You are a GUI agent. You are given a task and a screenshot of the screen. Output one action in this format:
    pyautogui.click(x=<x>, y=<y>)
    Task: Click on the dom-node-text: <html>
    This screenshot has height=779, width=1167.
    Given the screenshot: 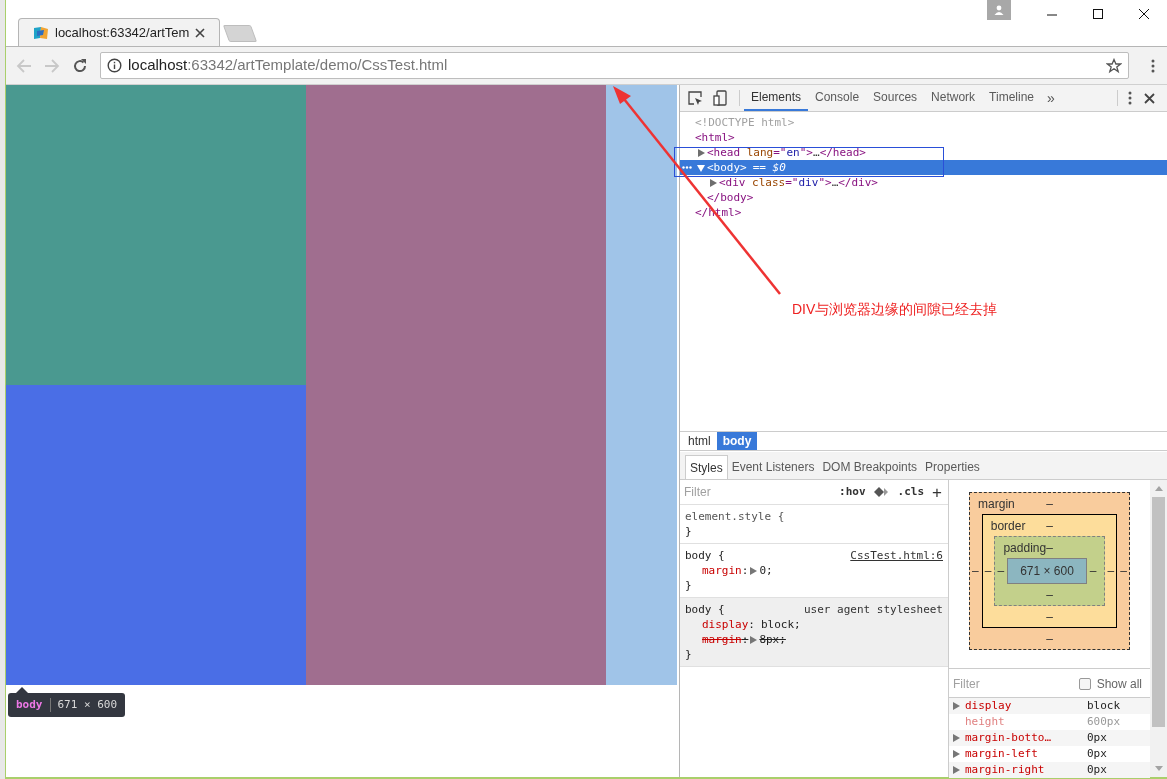 What is the action you would take?
    pyautogui.click(x=715, y=137)
    